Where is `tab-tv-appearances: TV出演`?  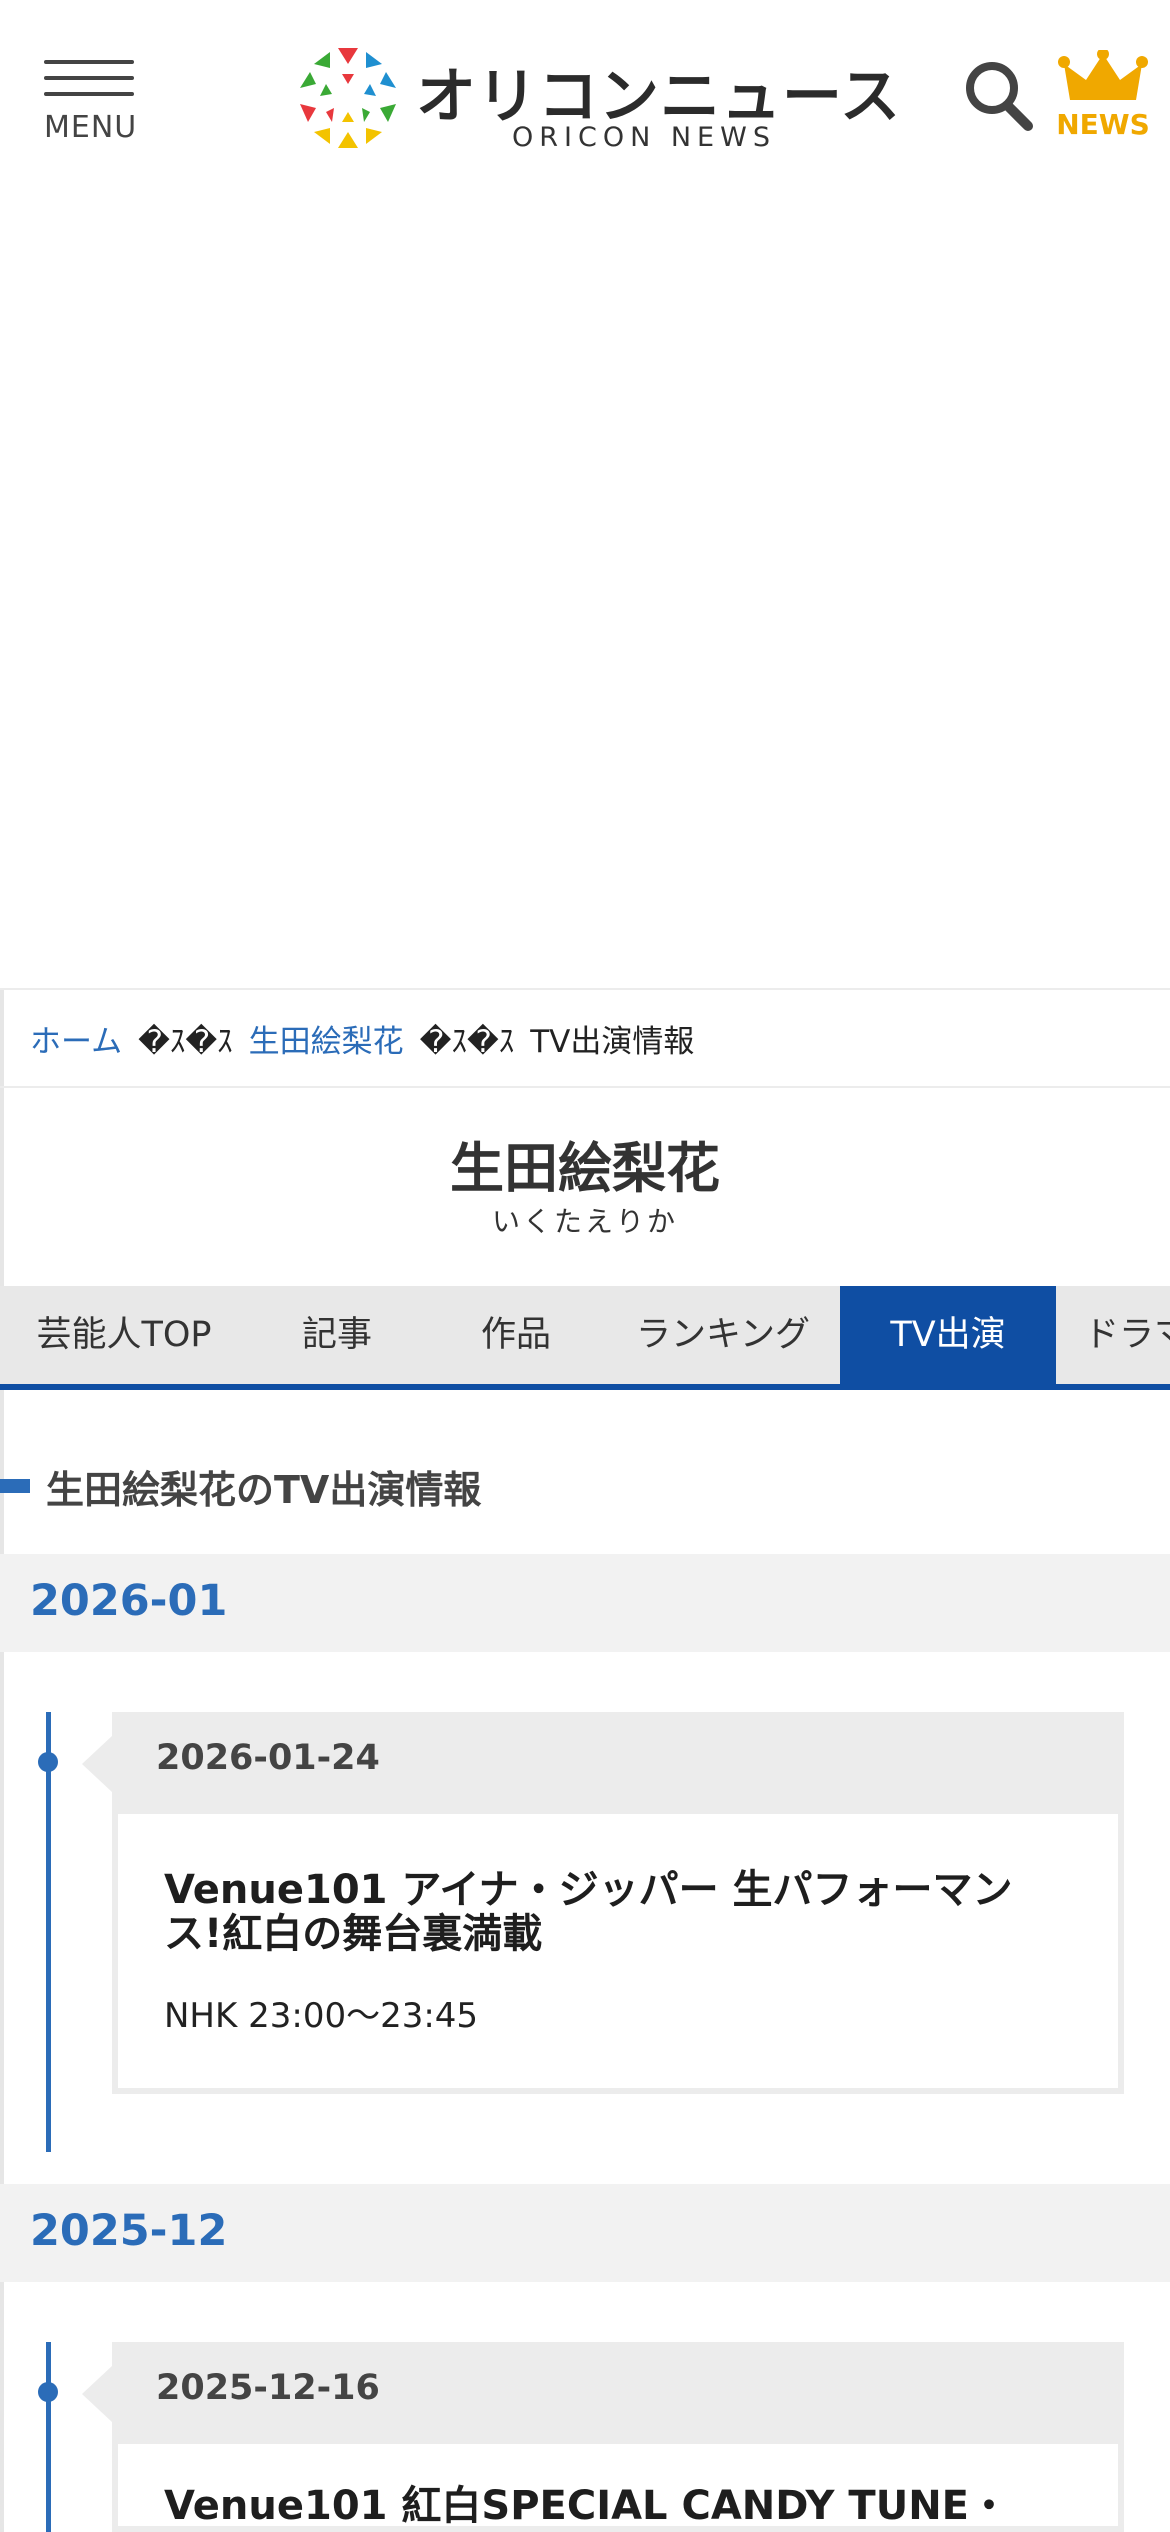 tab-tv-appearances: TV出演 is located at coordinates (948, 1335).